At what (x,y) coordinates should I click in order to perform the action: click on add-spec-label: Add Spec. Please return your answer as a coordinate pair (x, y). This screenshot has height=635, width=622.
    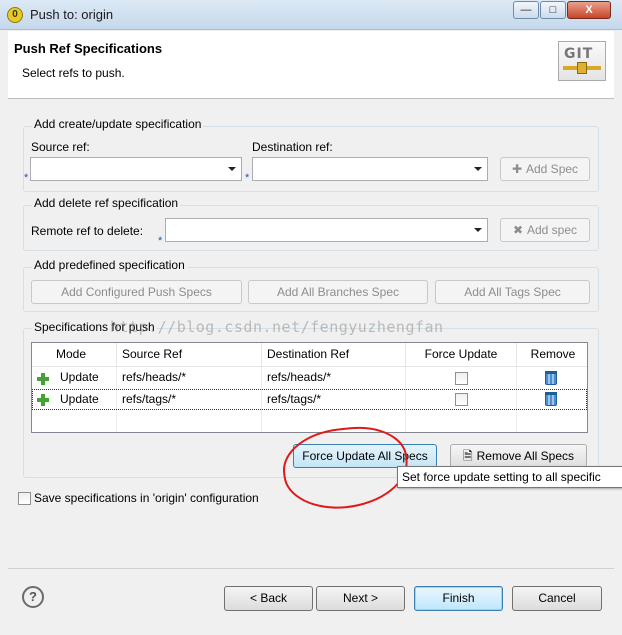
    Looking at the image, I should click on (552, 169).